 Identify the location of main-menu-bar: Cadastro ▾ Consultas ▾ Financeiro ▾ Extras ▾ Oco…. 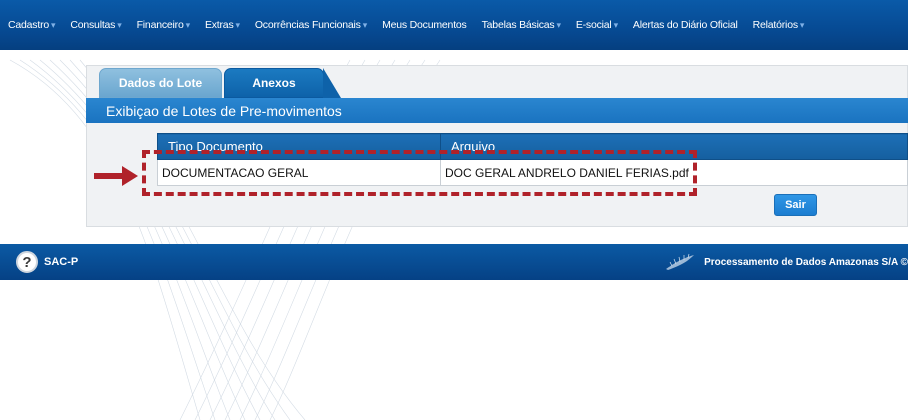
(454, 25).